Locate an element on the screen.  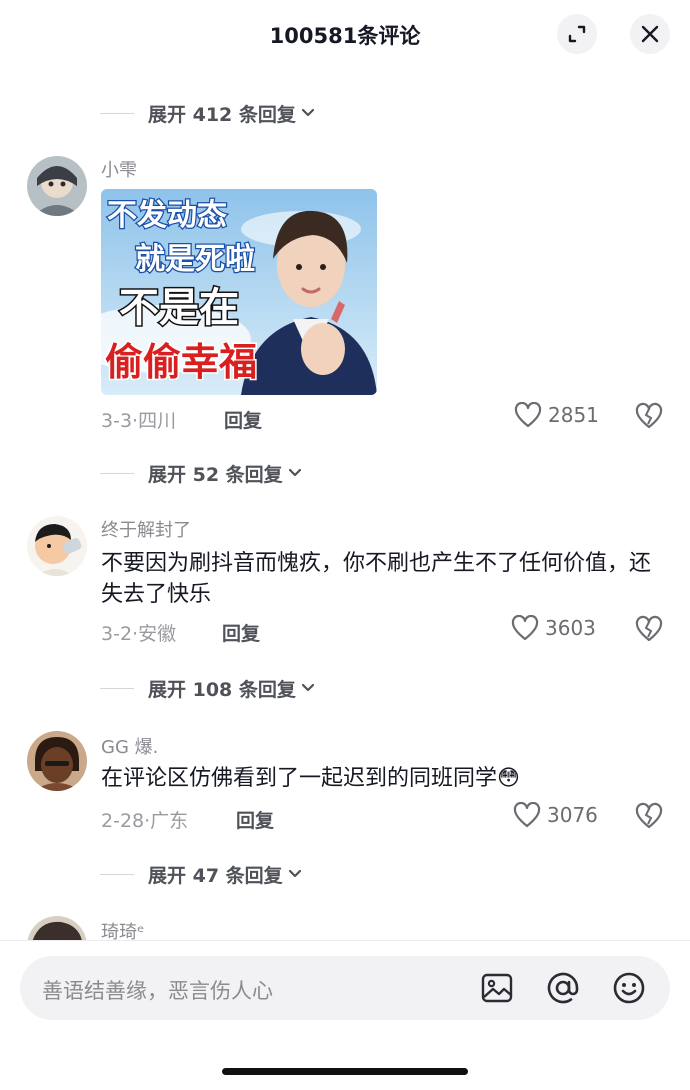
comment-text: 不要因为刷抖音而愧疚，你不刷也产生不了任何价值，还失去了快乐 is located at coordinates (376, 579).